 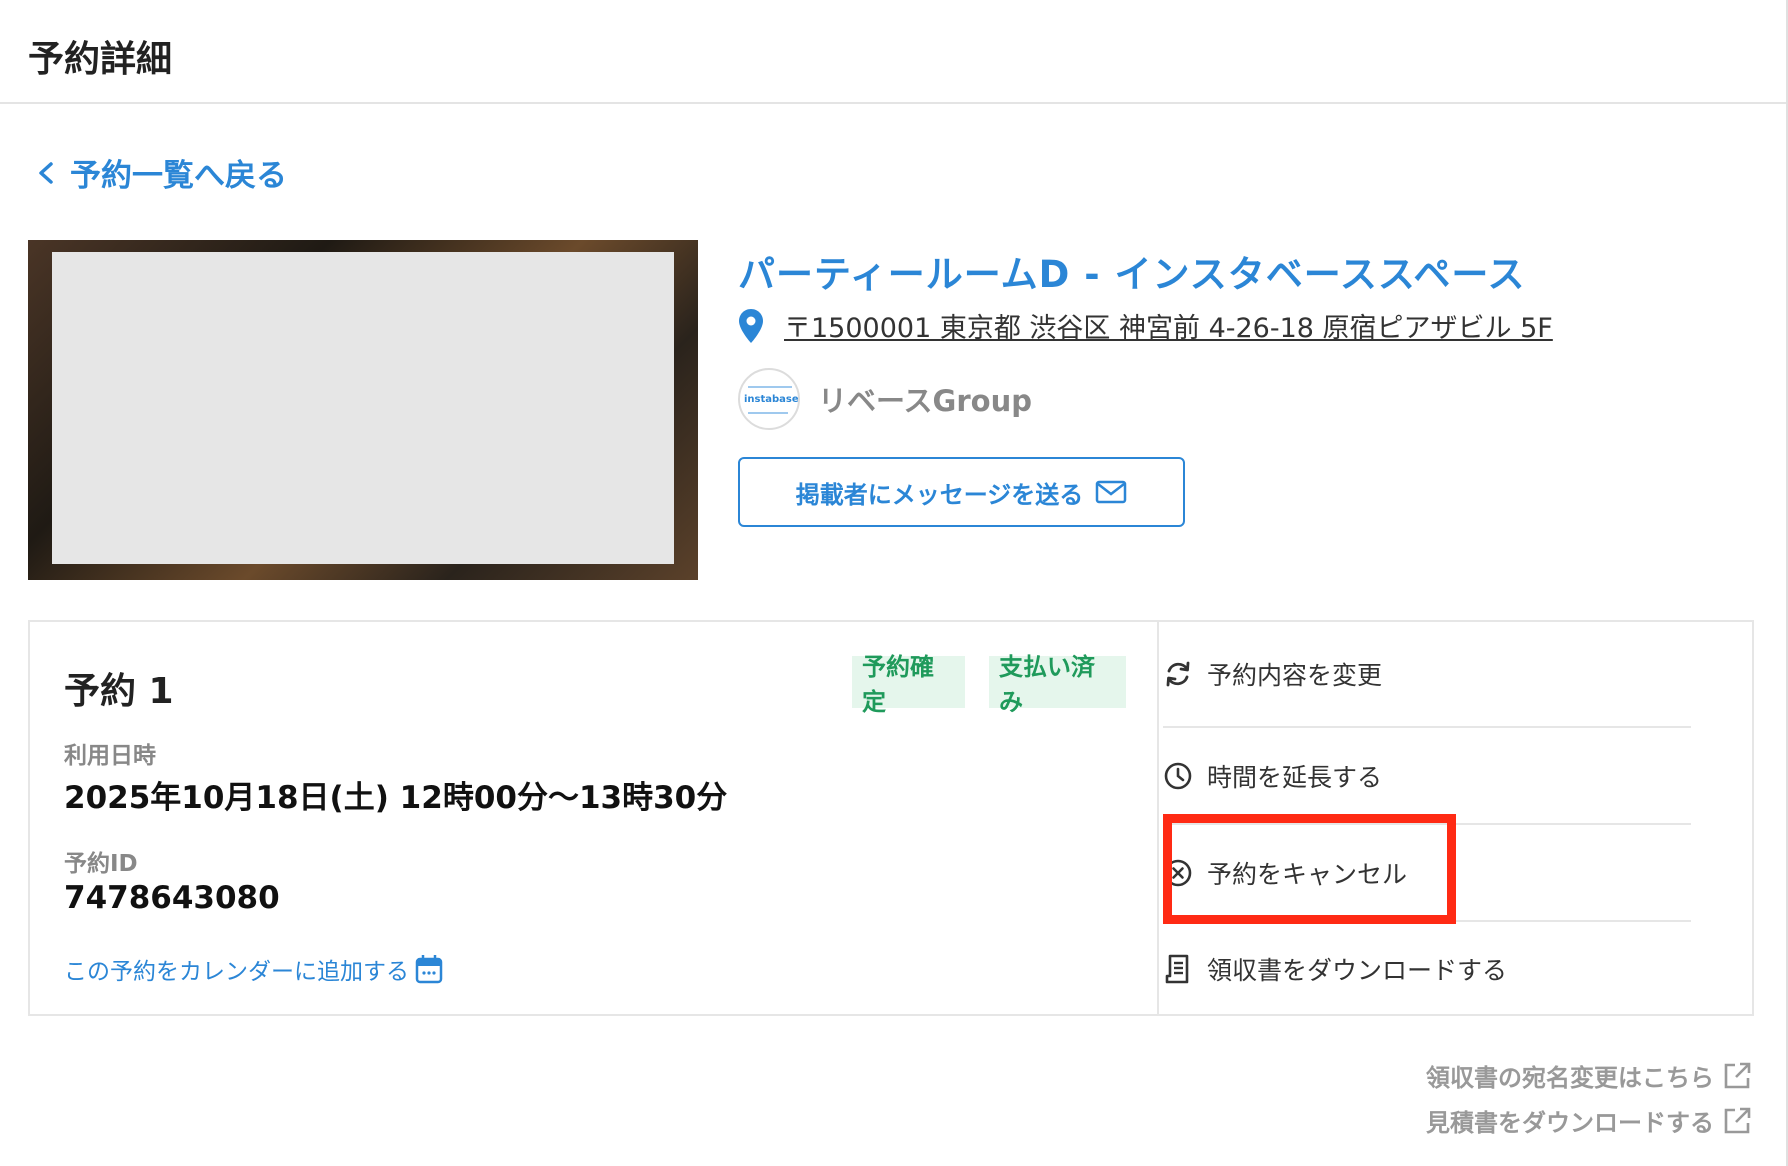 What do you see at coordinates (110, 756) in the screenshot?
I see `usage-datetime-label: 利用日時` at bounding box center [110, 756].